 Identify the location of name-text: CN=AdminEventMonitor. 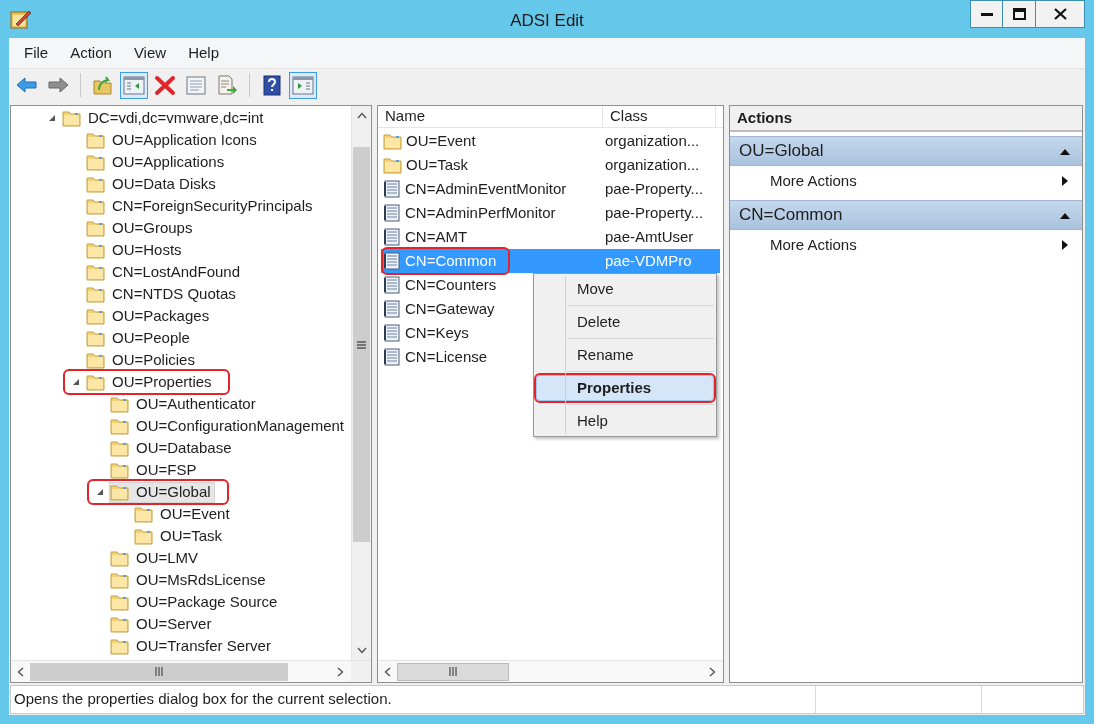
(486, 188).